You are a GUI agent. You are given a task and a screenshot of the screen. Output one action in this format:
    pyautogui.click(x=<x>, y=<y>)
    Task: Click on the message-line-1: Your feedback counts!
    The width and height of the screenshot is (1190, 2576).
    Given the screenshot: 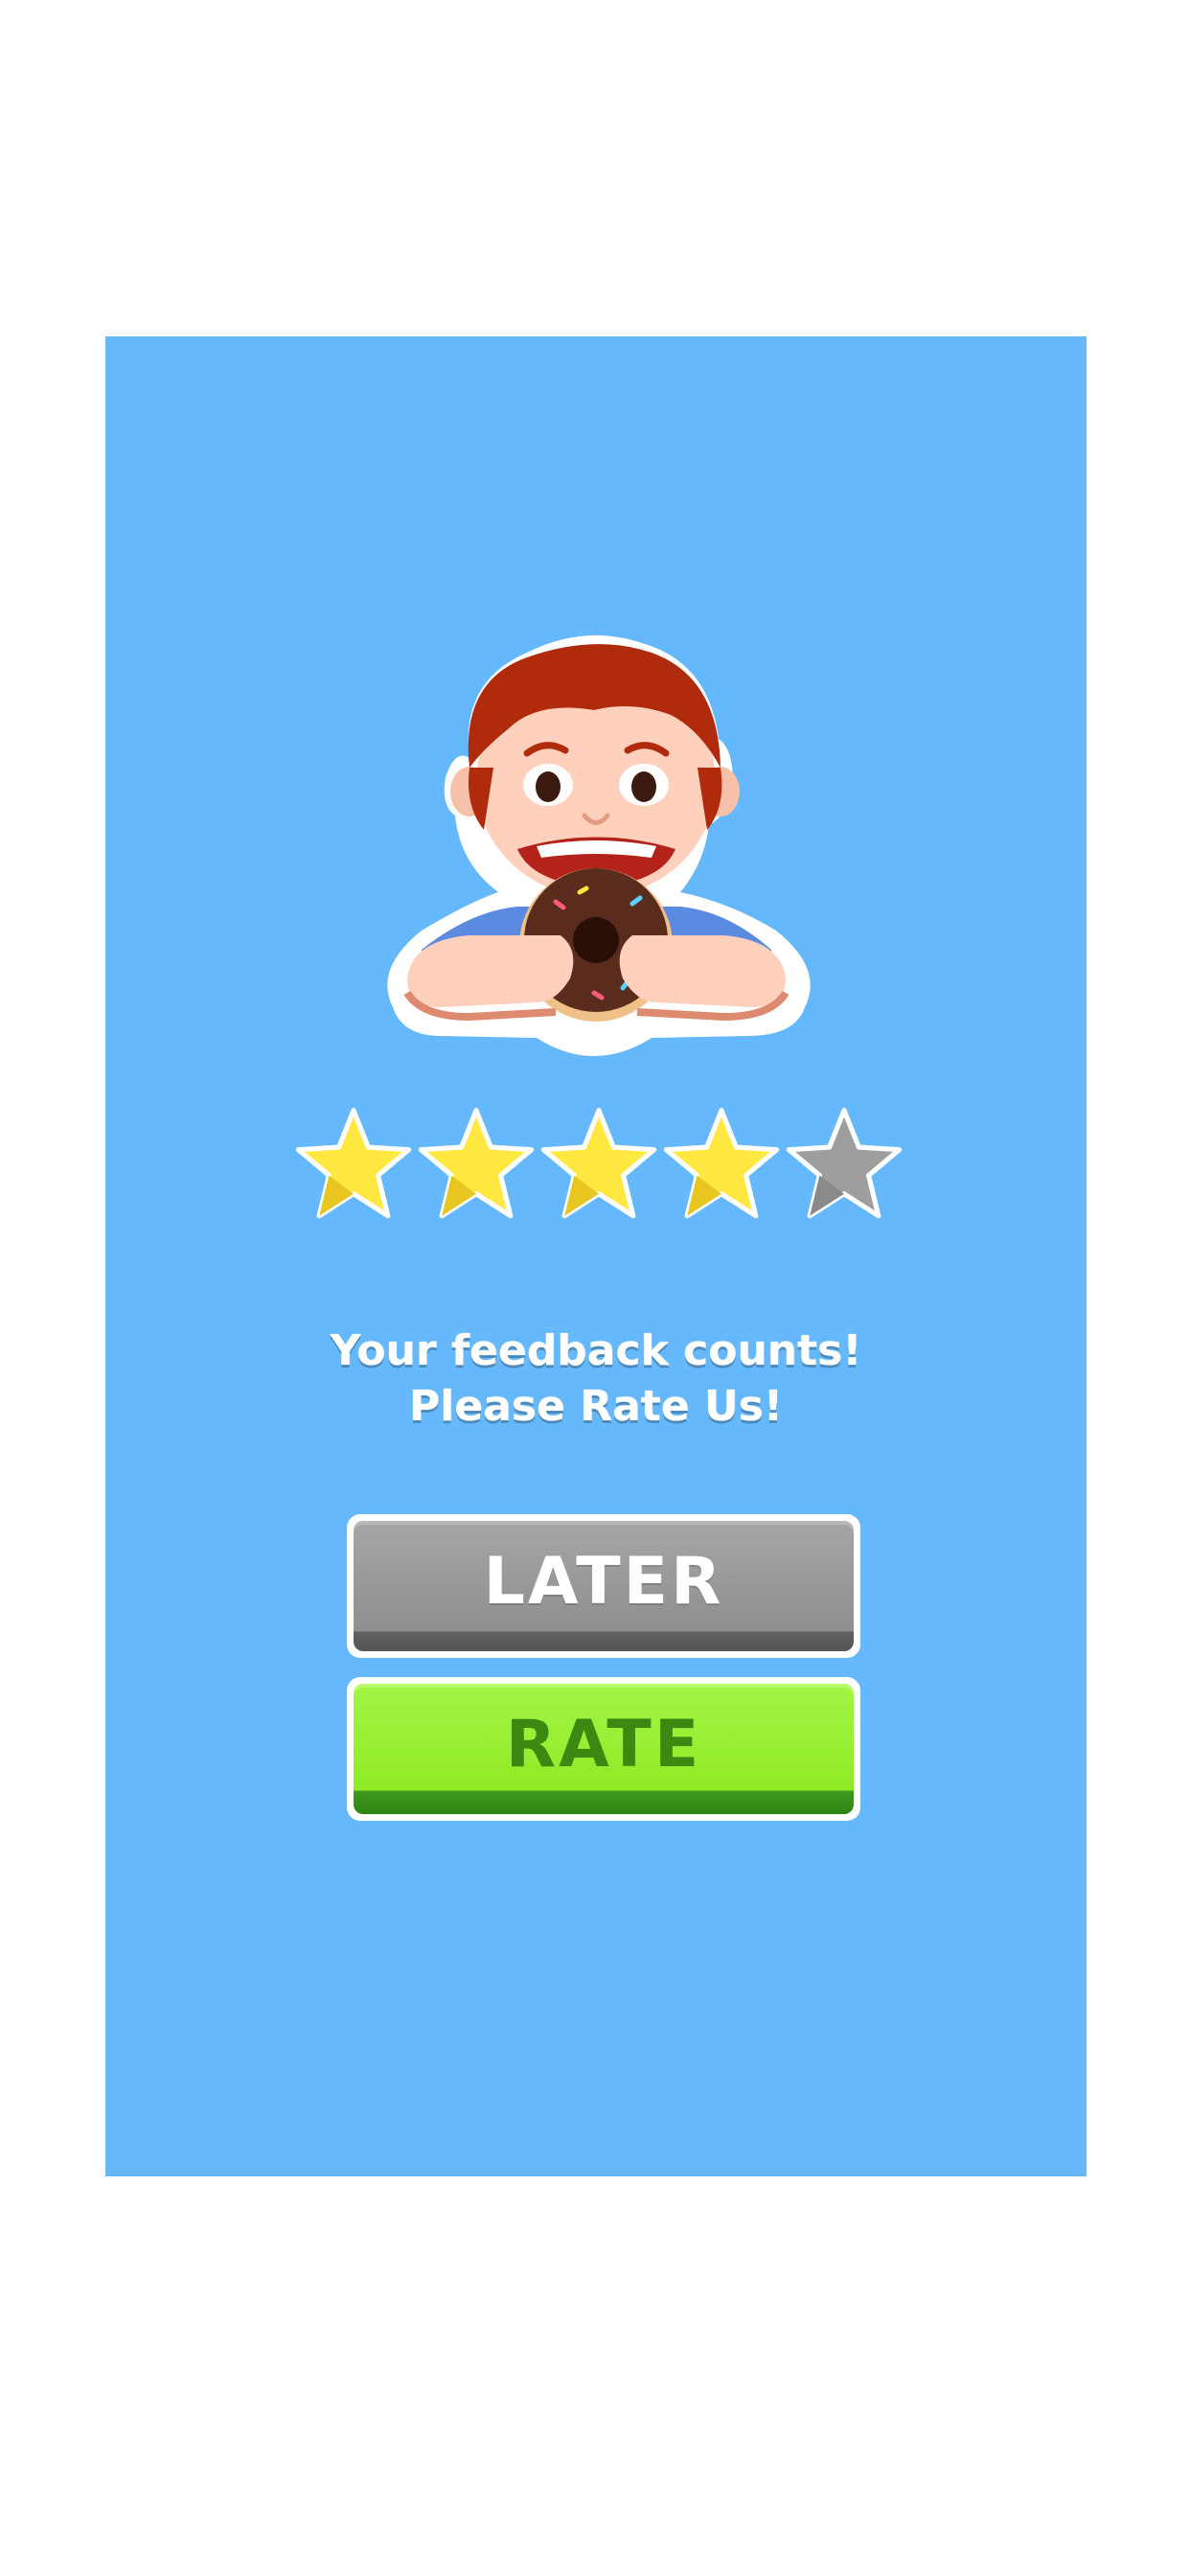 What is the action you would take?
    pyautogui.click(x=596, y=1350)
    